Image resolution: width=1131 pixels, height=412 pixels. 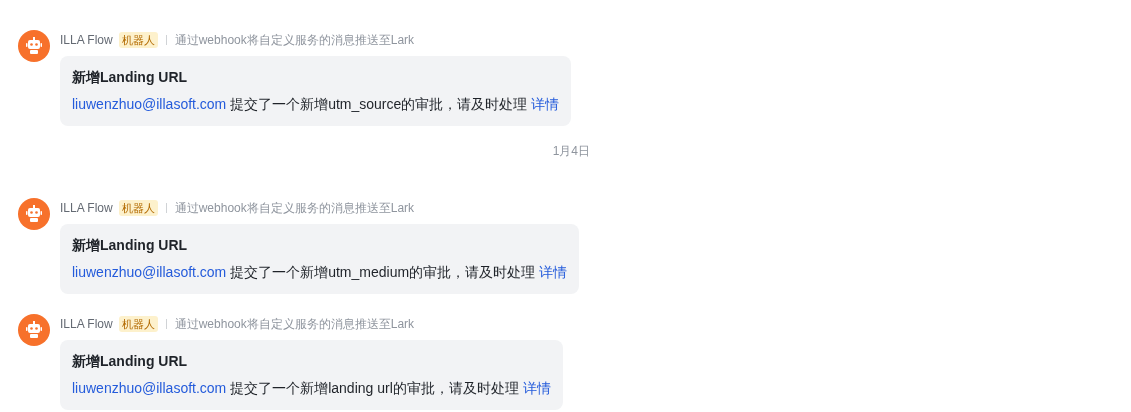 I want to click on date-separator: 1月4日, so click(x=571, y=151).